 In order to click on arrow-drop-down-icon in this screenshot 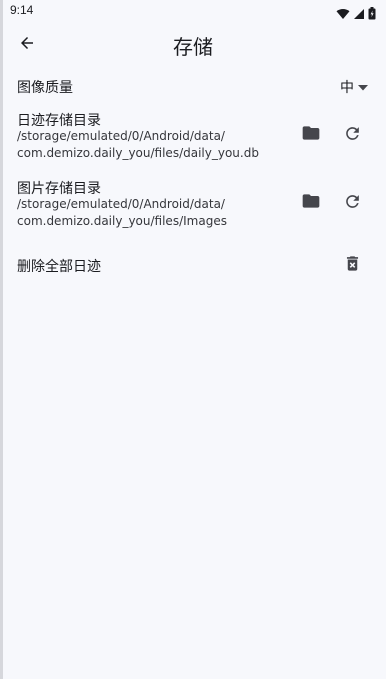, I will do `click(363, 87)`.